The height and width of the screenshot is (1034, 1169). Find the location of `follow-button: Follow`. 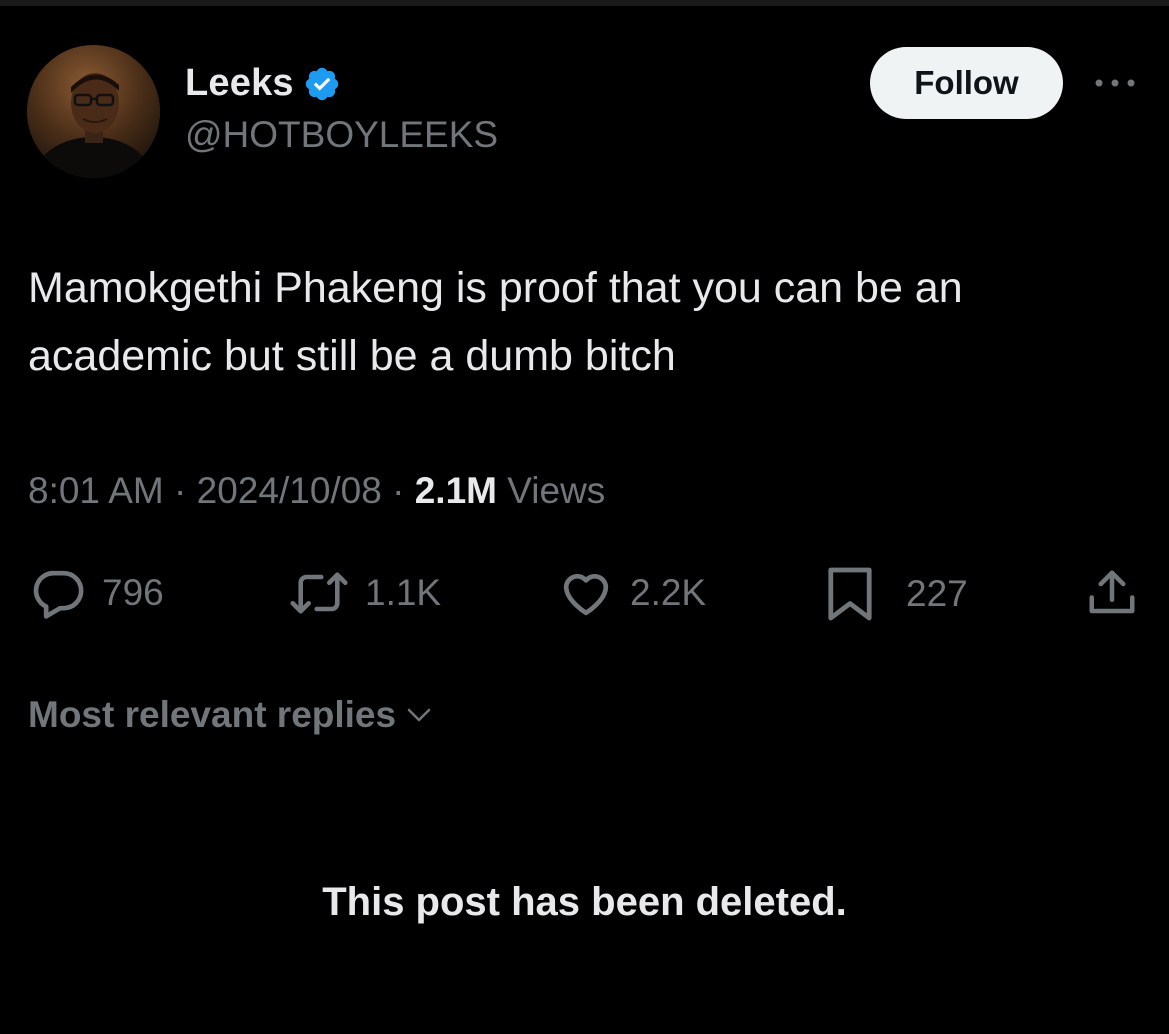

follow-button: Follow is located at coordinates (966, 83).